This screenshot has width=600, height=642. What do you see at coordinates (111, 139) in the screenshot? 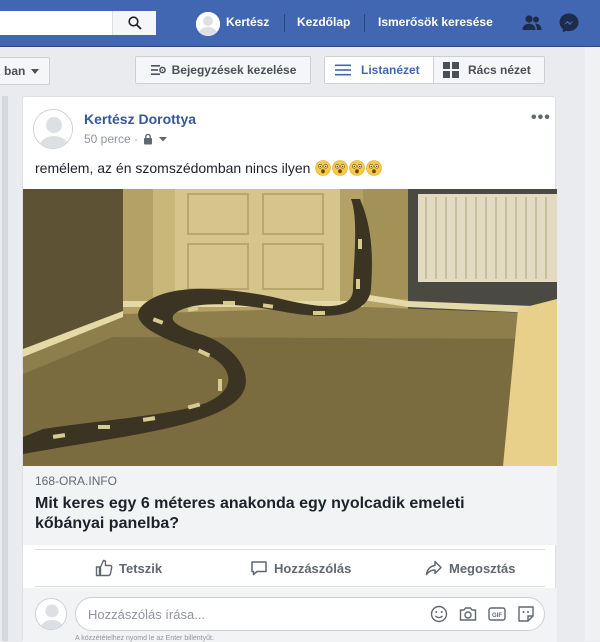
I see `post-timestamp: 50 perce ·` at bounding box center [111, 139].